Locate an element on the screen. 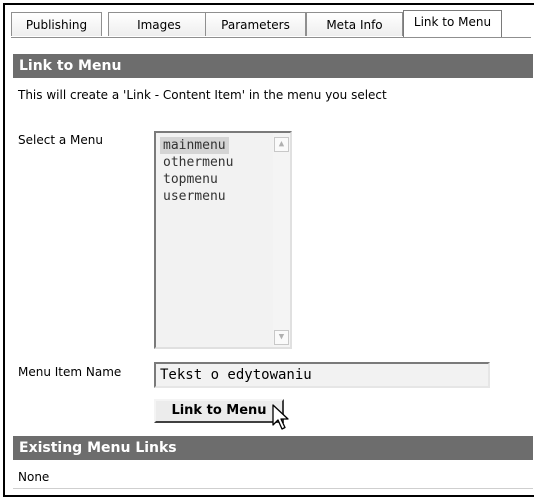 This screenshot has height=500, width=534. chevron-down-icon: ▼ is located at coordinates (281, 337).